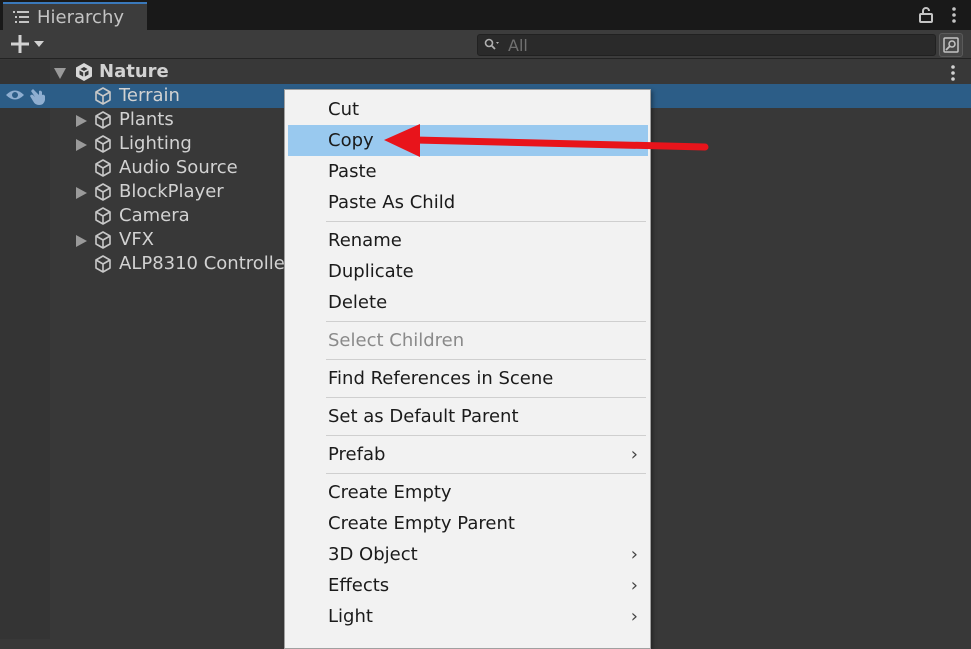 The image size is (971, 649). I want to click on tree-row-label: Lighting, so click(155, 143).